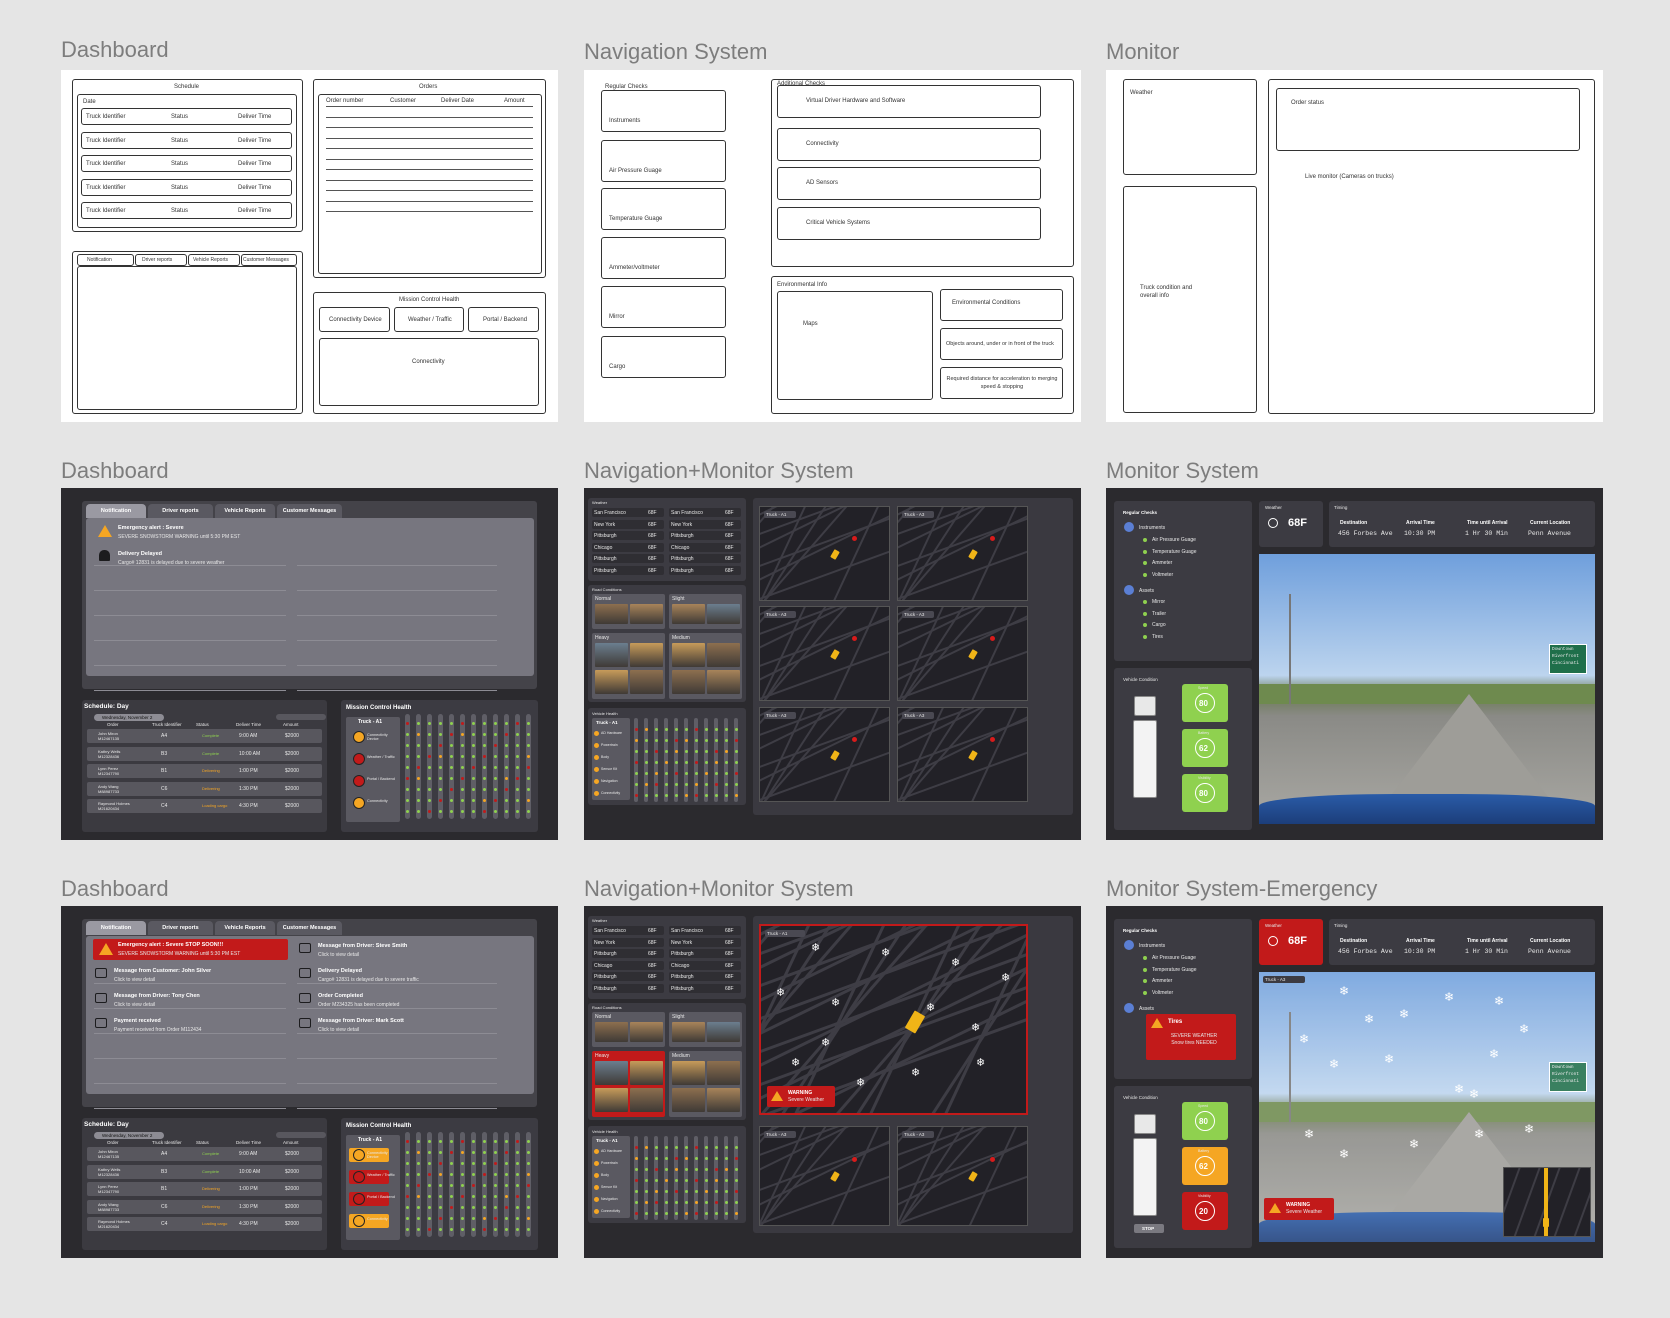  I want to click on wire-regular-box, so click(663, 209).